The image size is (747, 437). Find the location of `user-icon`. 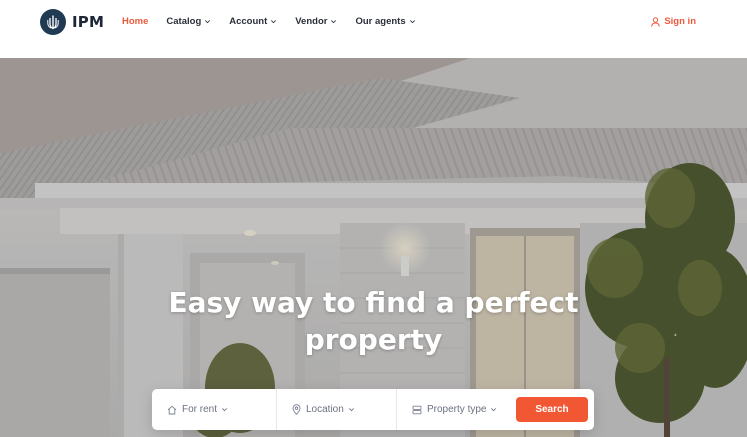

user-icon is located at coordinates (656, 21).